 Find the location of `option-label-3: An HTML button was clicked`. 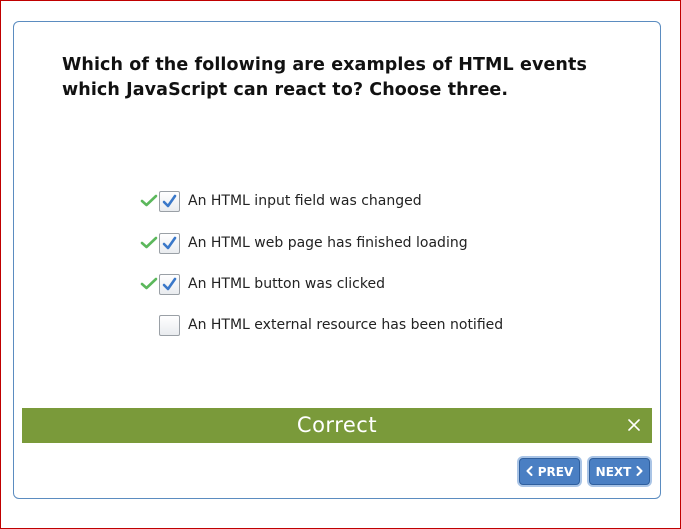

option-label-3: An HTML button was clicked is located at coordinates (286, 284).